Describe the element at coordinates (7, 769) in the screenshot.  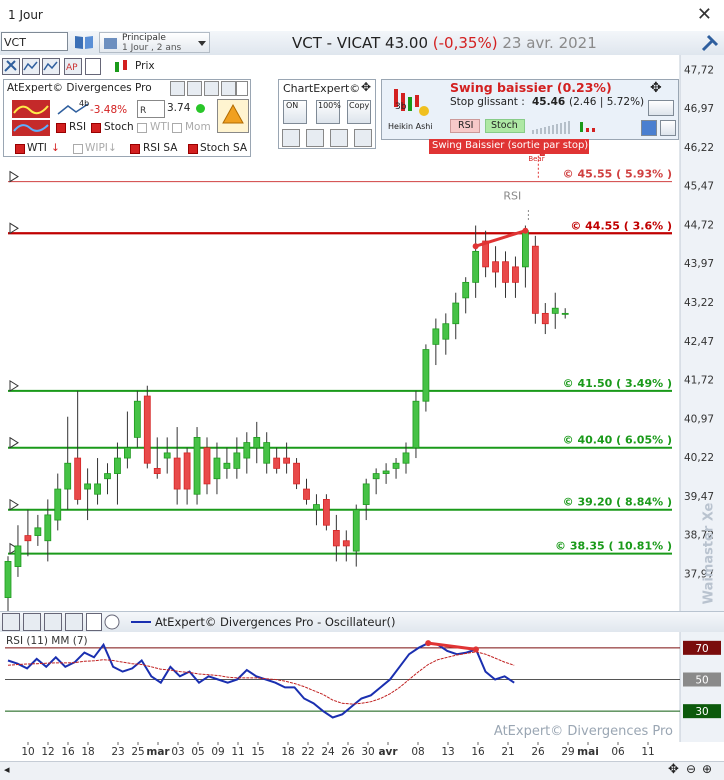
I see `scroll-left-icon: ◂` at that location.